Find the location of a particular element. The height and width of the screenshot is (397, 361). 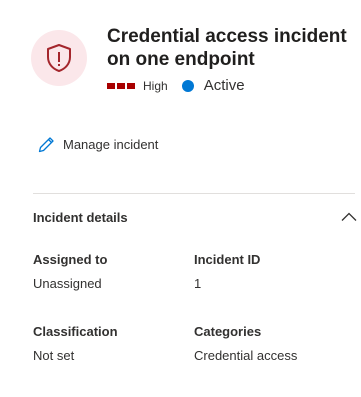

section-title: Incident details is located at coordinates (80, 217).